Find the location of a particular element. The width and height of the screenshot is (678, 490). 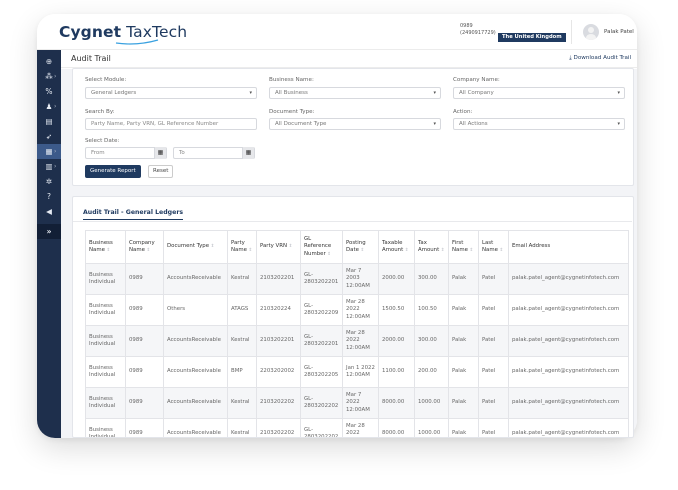

tab-general-ledgers: Audit Trail - General Ledgers is located at coordinates (133, 214).